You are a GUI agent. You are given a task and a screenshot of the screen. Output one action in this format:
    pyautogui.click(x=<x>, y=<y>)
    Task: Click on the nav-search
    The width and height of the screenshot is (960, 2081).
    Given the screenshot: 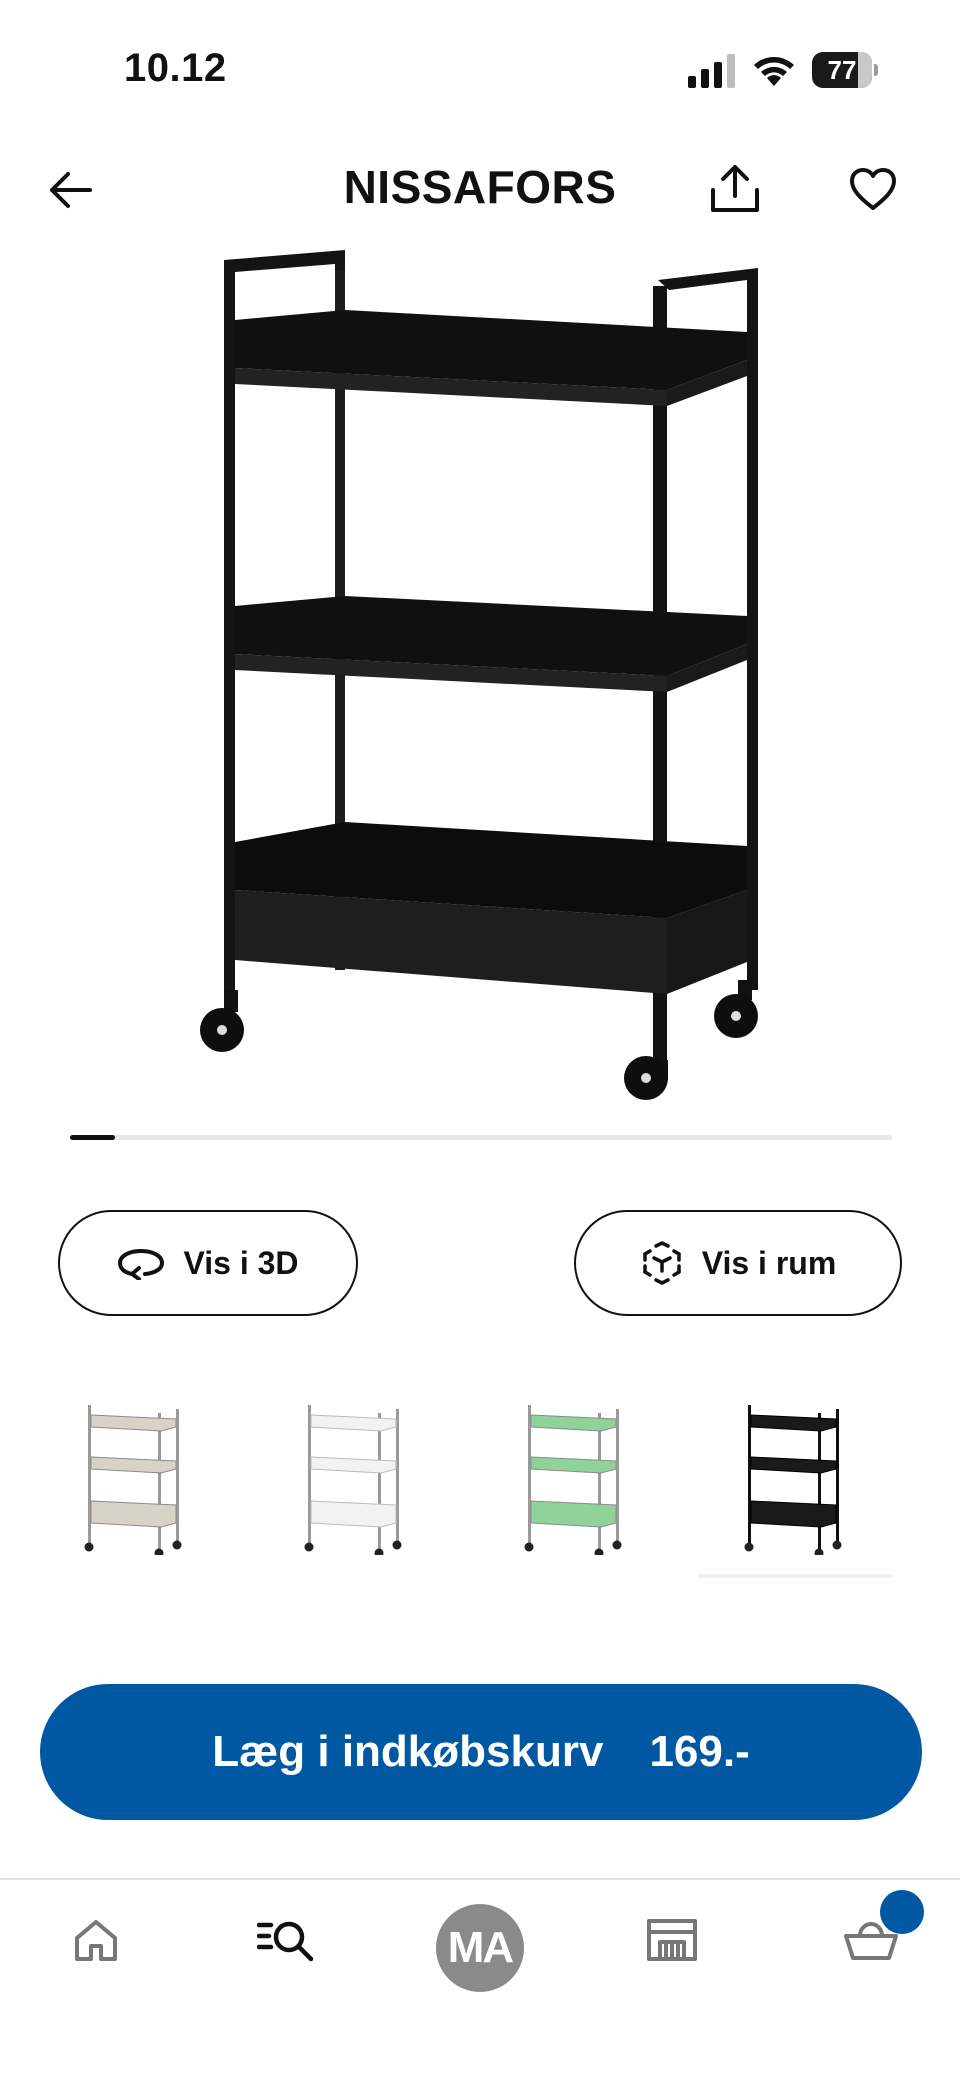 What is the action you would take?
    pyautogui.click(x=286, y=1940)
    